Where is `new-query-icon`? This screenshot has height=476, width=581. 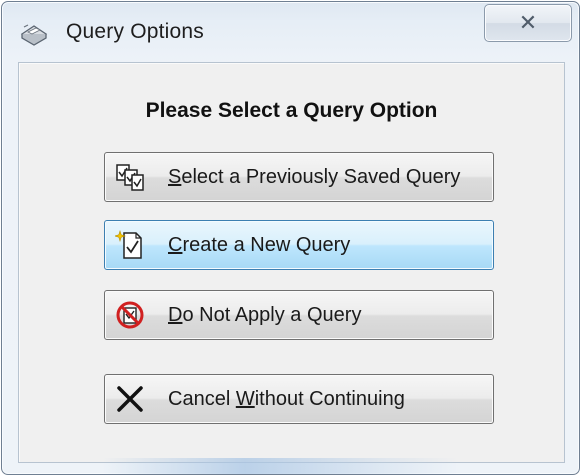
new-query-icon is located at coordinates (129, 245).